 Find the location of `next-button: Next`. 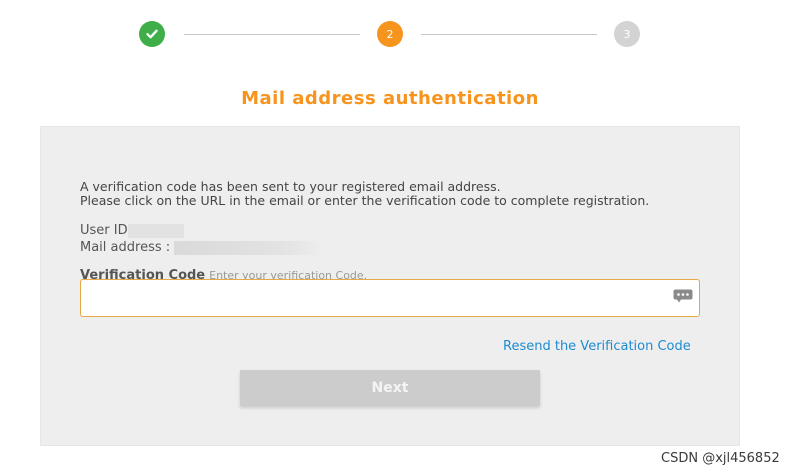

next-button: Next is located at coordinates (390, 388).